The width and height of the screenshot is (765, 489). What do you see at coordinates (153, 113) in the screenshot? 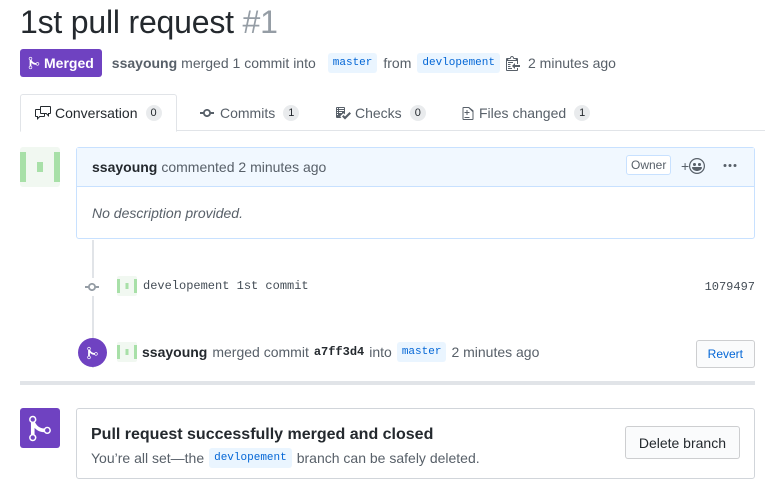
I see `tab-conversation-count: 0` at bounding box center [153, 113].